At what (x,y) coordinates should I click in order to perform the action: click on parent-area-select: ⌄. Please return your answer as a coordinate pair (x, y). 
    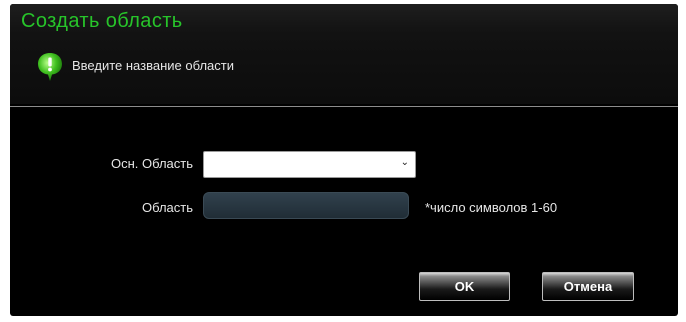
    Looking at the image, I should click on (309, 164).